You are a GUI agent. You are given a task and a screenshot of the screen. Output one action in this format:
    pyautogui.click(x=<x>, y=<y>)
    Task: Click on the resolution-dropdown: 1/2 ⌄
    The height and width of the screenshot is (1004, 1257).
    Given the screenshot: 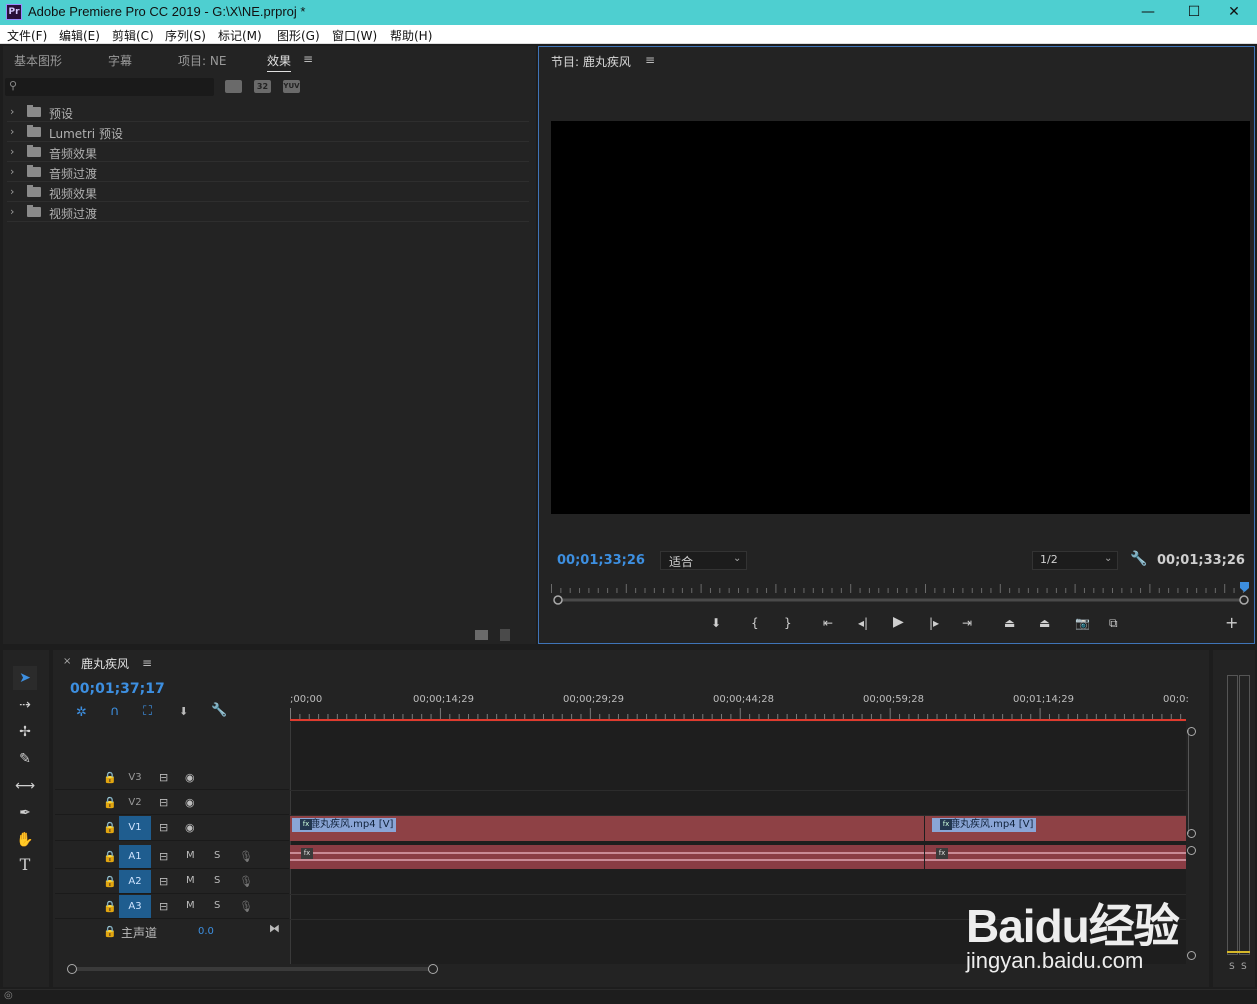 What is the action you would take?
    pyautogui.click(x=1075, y=560)
    